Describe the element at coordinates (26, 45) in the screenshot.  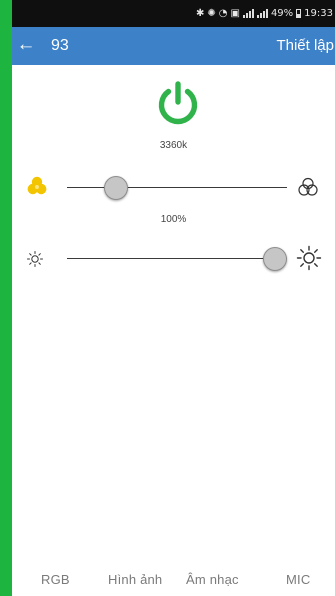
I see `back-arrow-icon: ←` at that location.